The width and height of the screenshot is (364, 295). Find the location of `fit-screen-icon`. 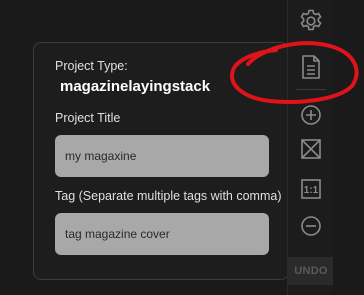

fit-screen-icon is located at coordinates (311, 149).